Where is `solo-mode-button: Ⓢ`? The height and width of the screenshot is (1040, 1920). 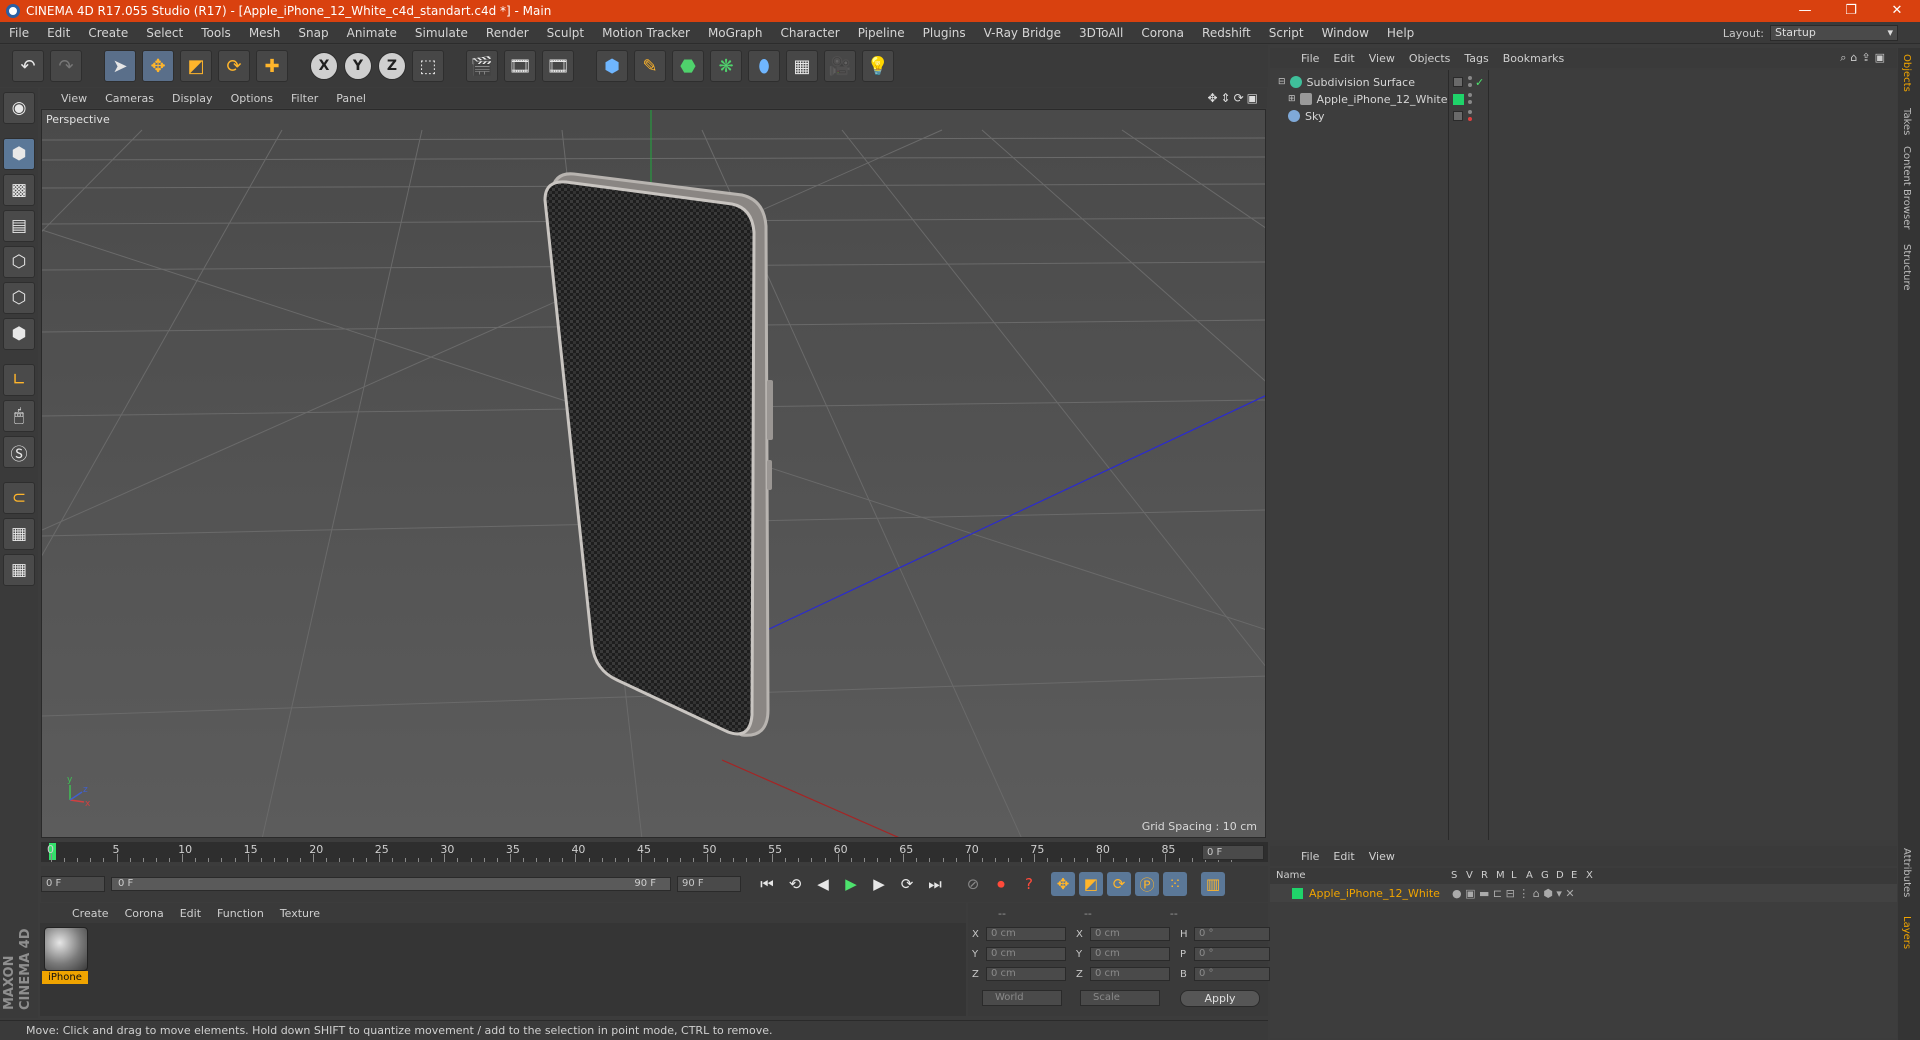
solo-mode-button: Ⓢ is located at coordinates (19, 452).